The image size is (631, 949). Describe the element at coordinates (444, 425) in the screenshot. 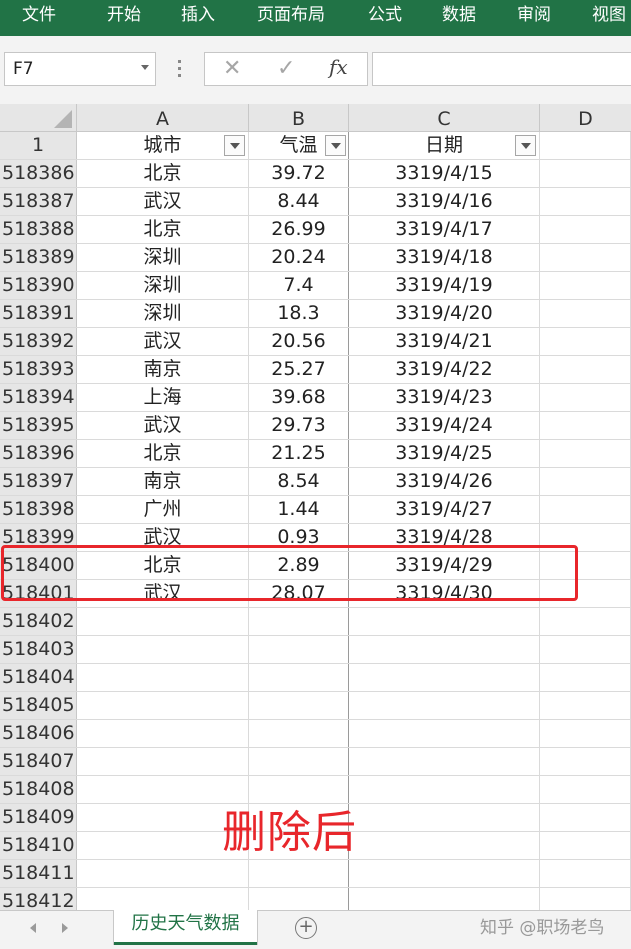

I see `cell-date: 3319/4/24` at that location.